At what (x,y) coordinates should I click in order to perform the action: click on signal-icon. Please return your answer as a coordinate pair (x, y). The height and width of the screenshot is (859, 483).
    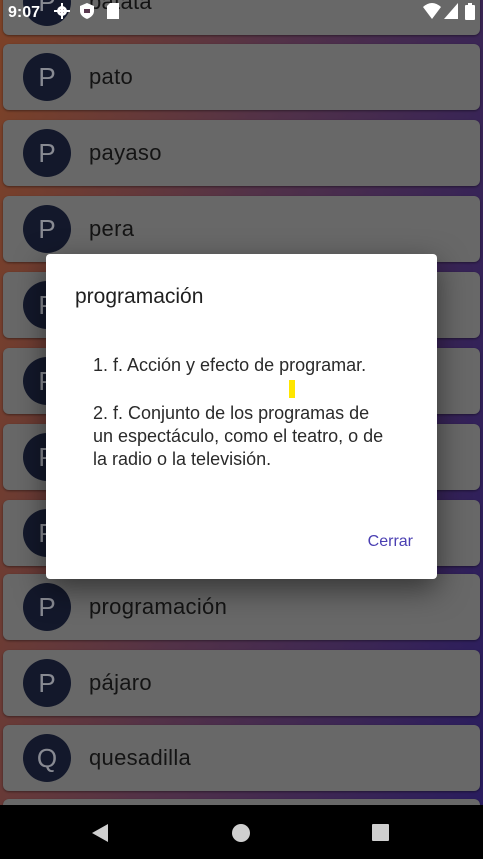
    Looking at the image, I should click on (451, 13).